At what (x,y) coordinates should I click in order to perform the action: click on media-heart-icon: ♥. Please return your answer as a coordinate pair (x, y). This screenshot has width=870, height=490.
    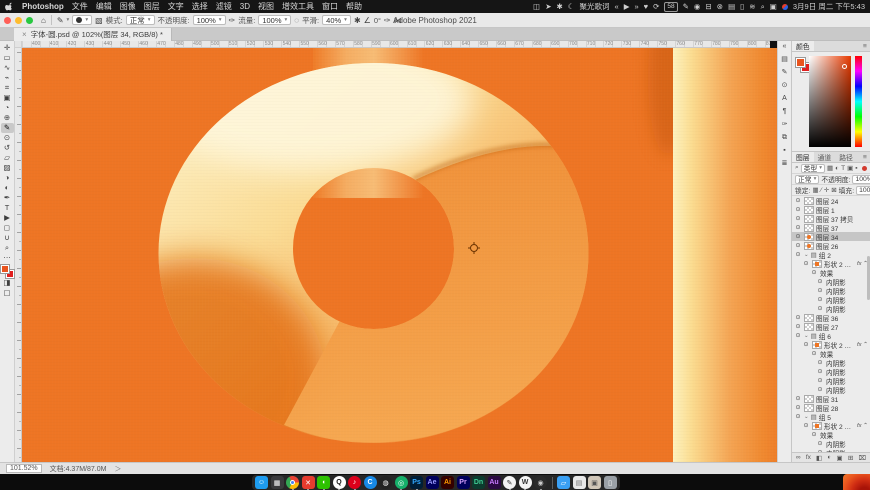
    Looking at the image, I should click on (646, 6).